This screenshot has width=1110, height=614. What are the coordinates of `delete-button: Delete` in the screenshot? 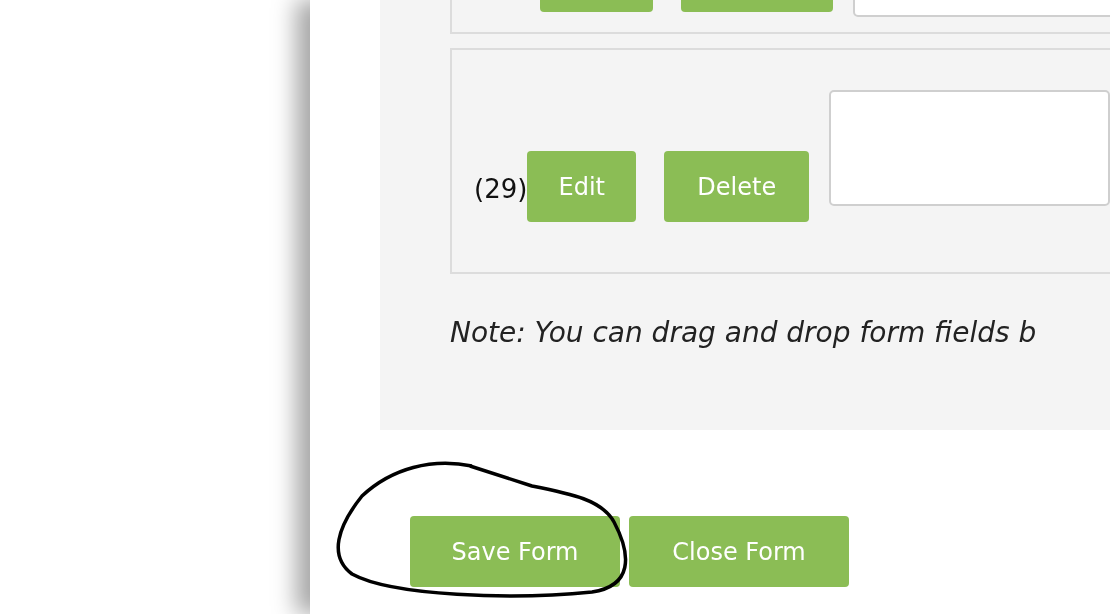 It's located at (737, 186).